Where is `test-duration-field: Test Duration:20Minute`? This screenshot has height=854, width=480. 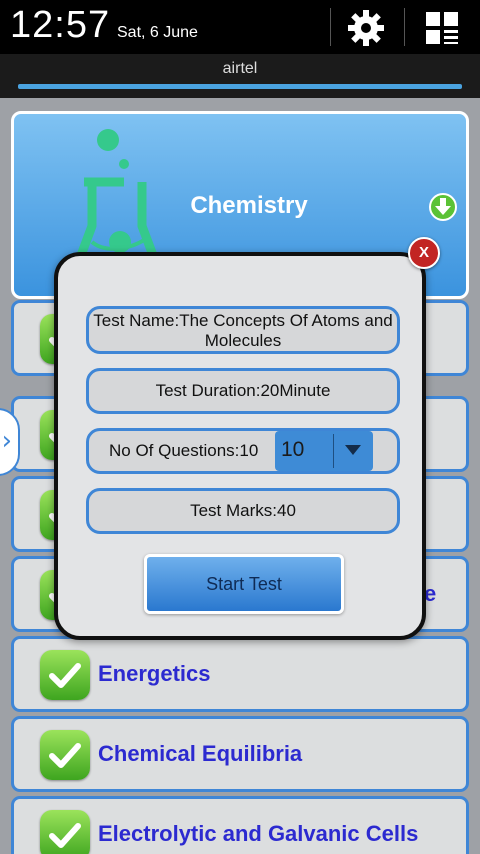
test-duration-field: Test Duration:20Minute is located at coordinates (243, 391).